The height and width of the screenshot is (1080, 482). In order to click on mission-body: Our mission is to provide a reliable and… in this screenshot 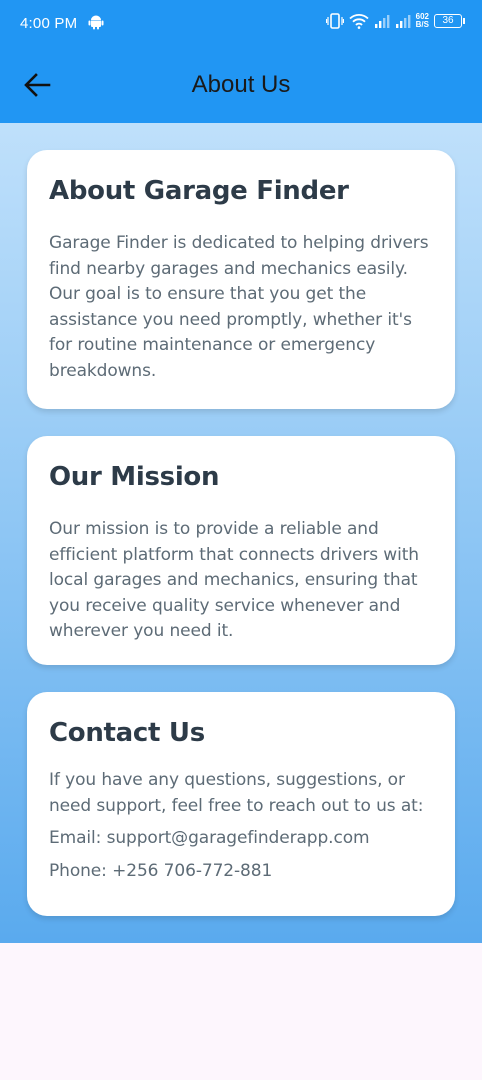, I will do `click(234, 580)`.